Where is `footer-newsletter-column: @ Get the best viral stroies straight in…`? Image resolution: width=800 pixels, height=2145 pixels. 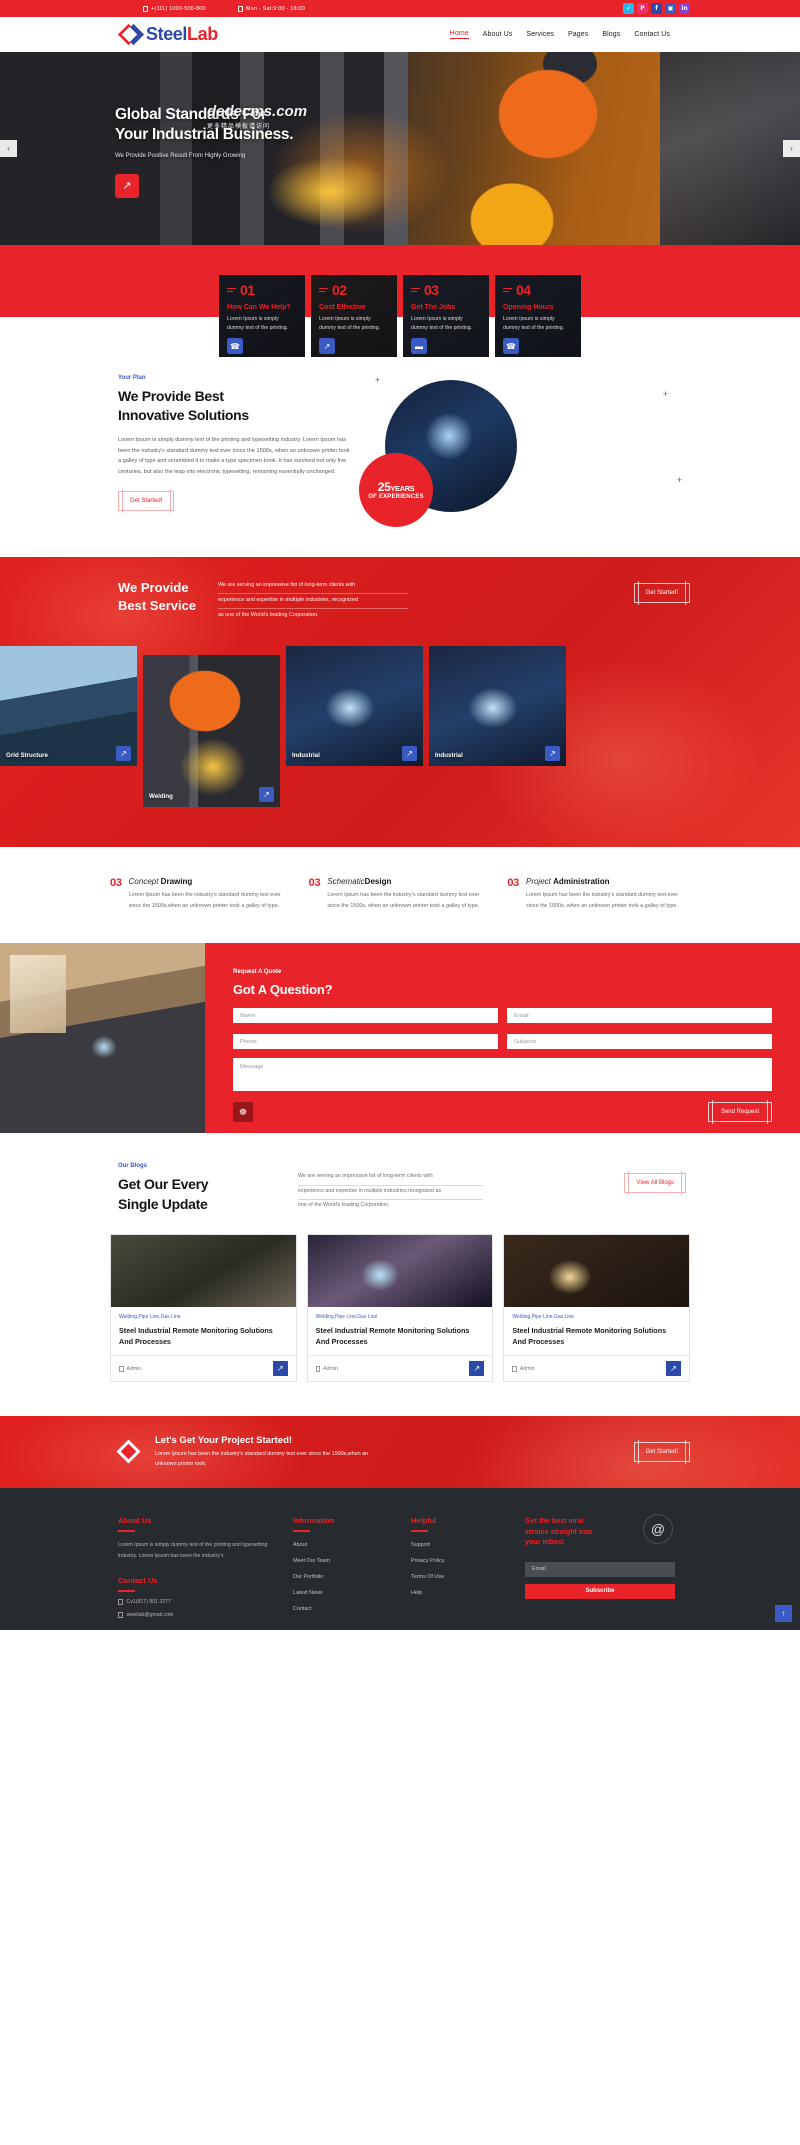
footer-newsletter-column: @ Get the best viral stroies straight in… is located at coordinates (600, 1566).